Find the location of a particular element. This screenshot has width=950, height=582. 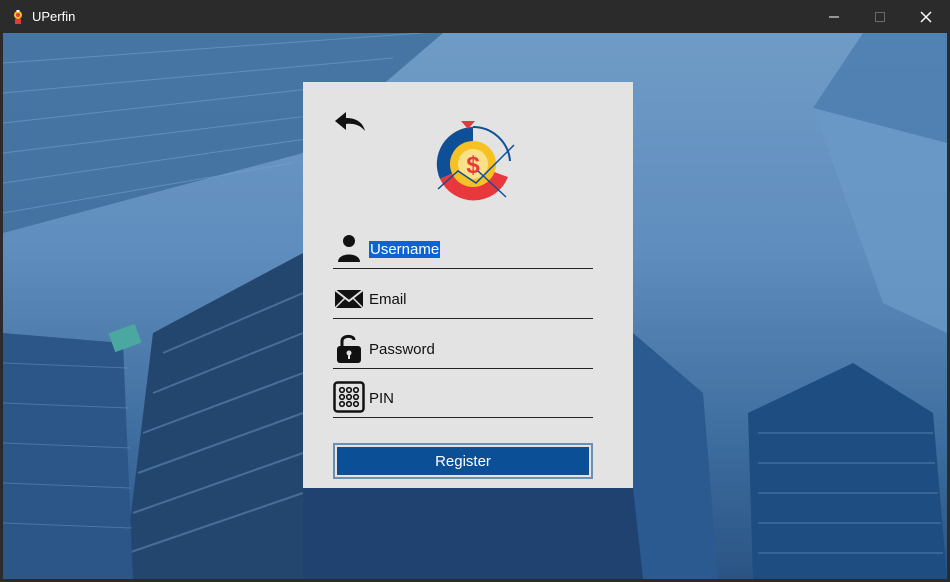

minimize-button is located at coordinates (834, 16).